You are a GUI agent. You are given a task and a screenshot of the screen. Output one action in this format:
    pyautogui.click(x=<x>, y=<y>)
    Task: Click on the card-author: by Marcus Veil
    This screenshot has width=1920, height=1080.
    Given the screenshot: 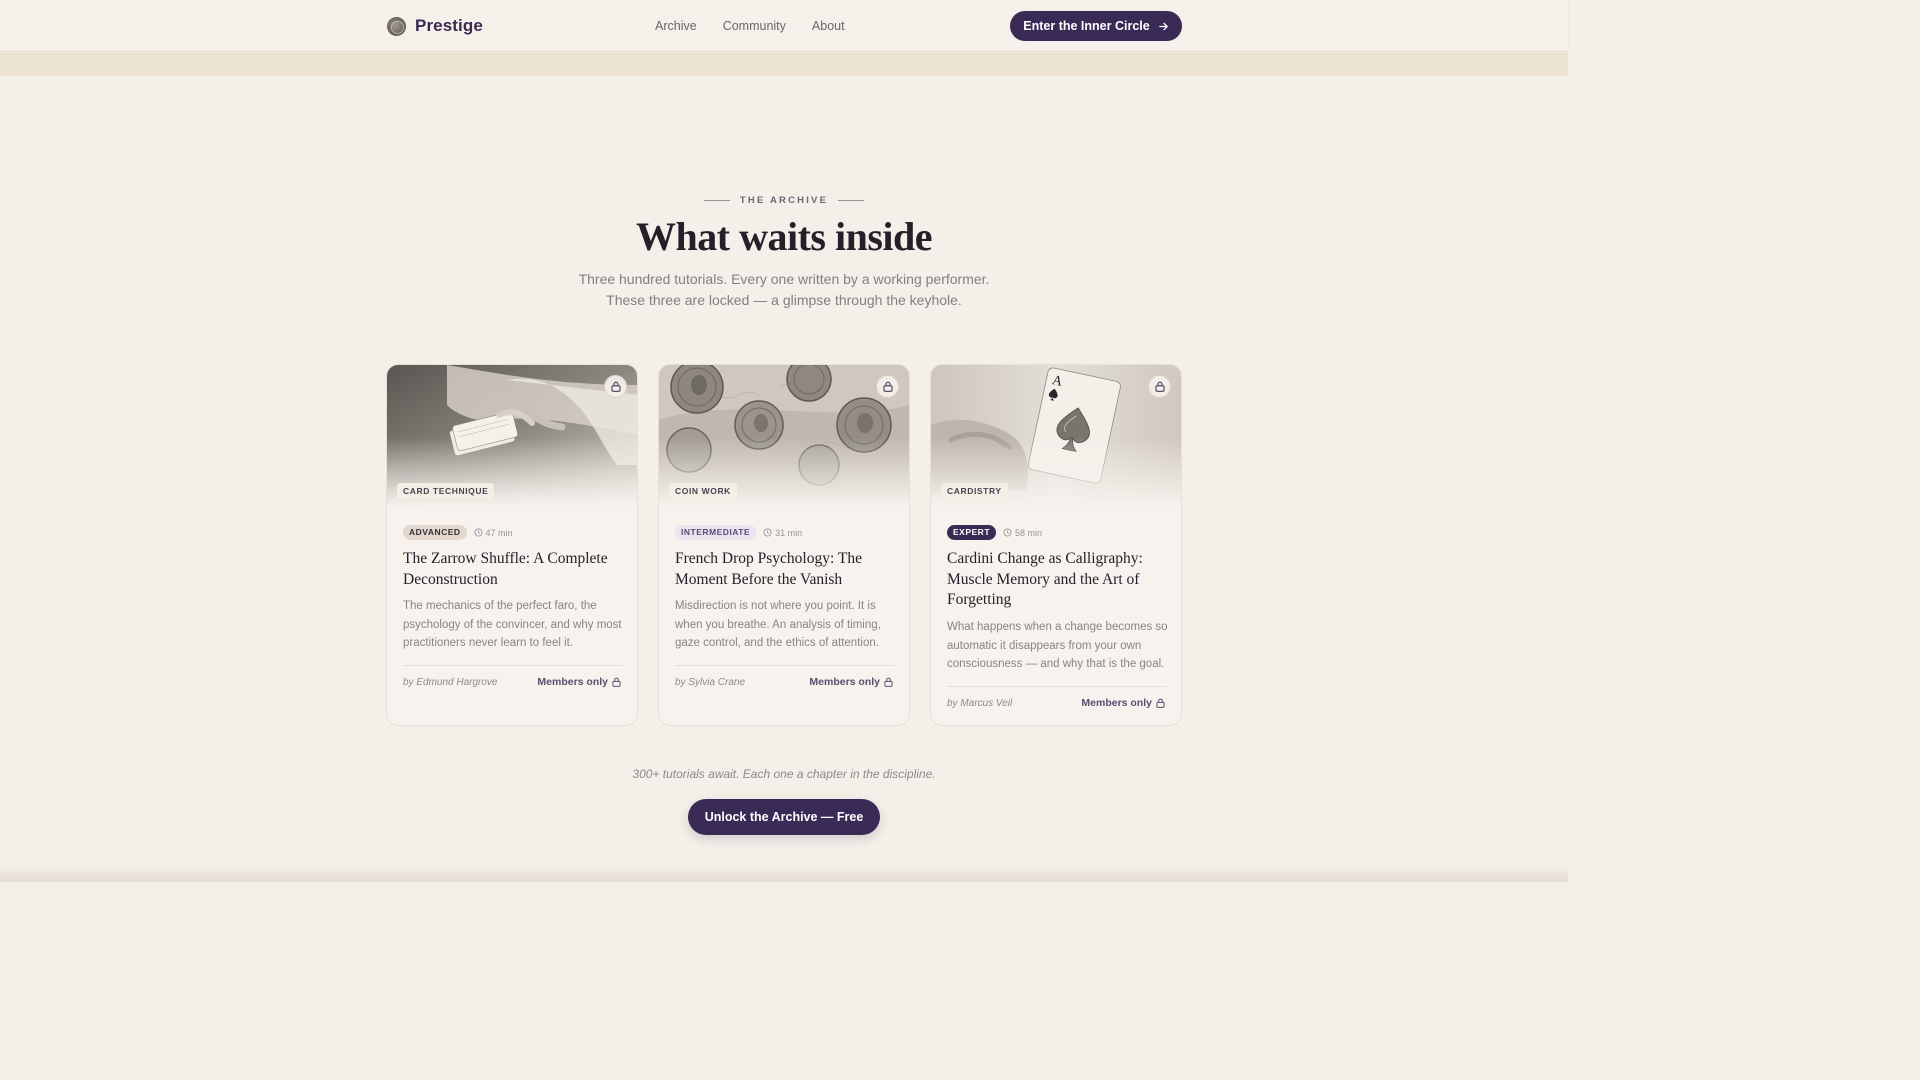 What is the action you would take?
    pyautogui.click(x=980, y=703)
    